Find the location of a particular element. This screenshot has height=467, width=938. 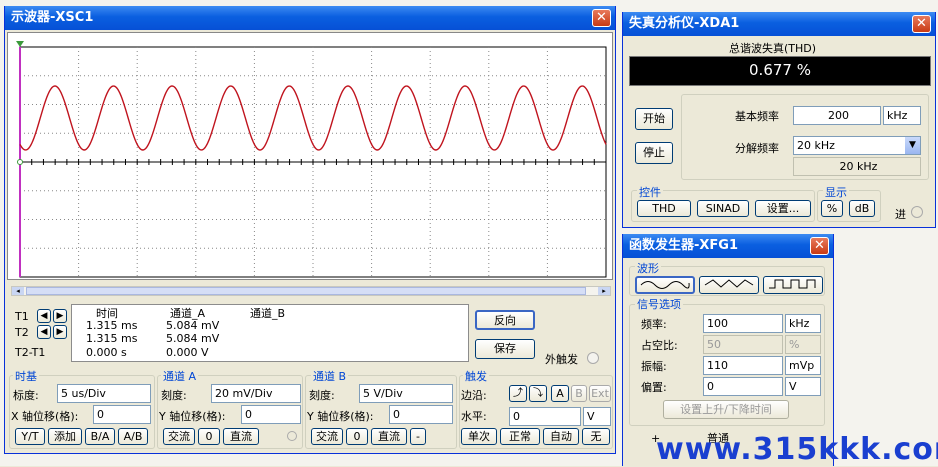

input-label: 进 is located at coordinates (900, 214).